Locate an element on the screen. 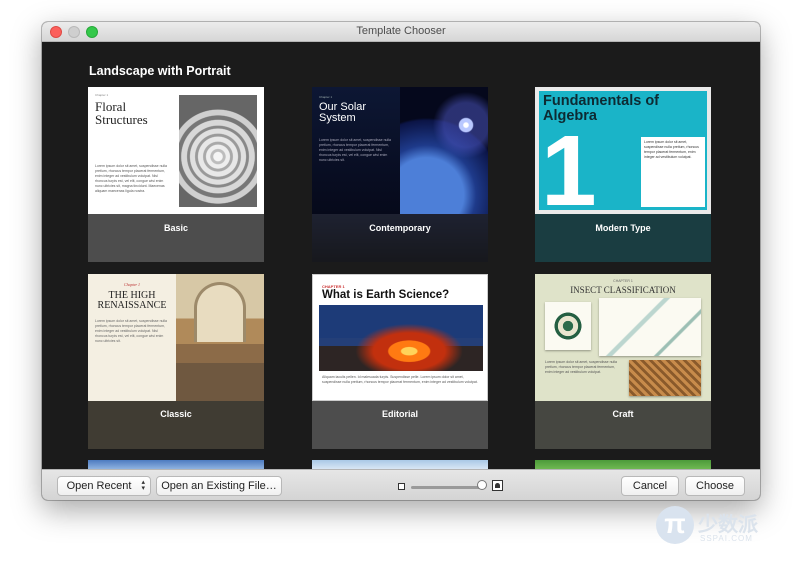 The height and width of the screenshot is (561, 800). thumbnail-size-slider is located at coordinates (450, 486).